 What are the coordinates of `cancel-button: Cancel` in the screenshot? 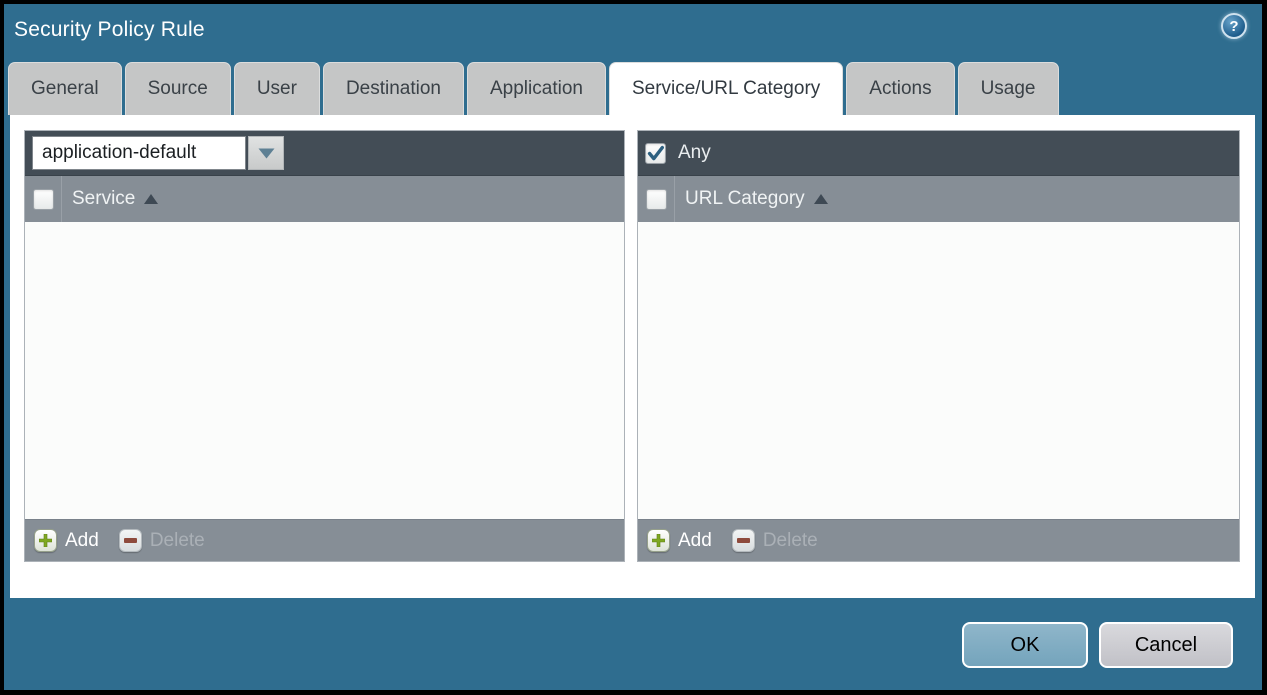 It's located at (1166, 645).